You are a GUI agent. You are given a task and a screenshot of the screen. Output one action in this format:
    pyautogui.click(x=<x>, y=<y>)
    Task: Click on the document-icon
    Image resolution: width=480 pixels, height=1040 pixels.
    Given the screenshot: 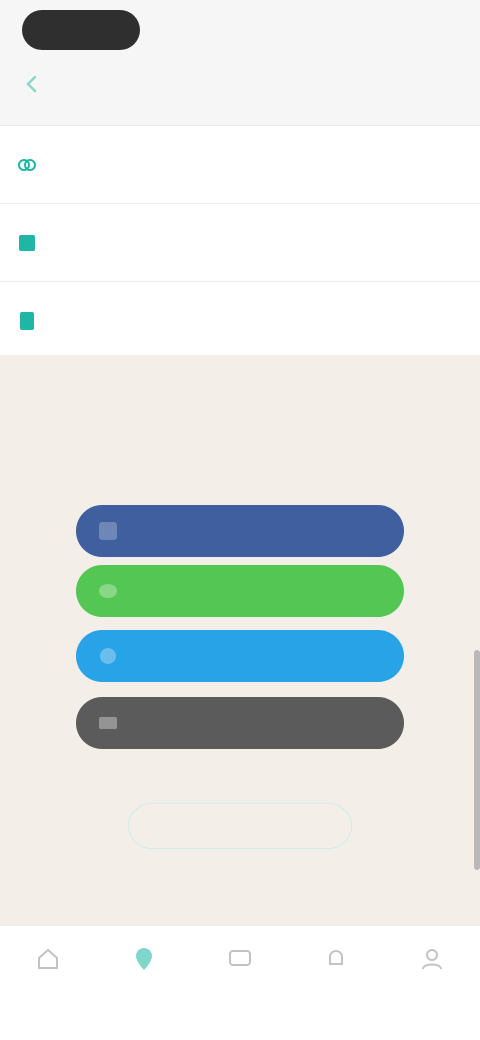 What is the action you would take?
    pyautogui.click(x=27, y=320)
    